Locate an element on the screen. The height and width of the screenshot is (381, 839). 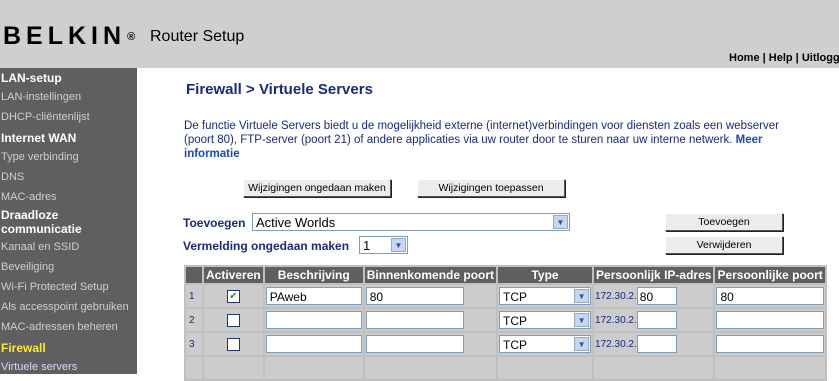
sidebar-item-access-point: Als accesspoint gebruiken is located at coordinates (65, 307).